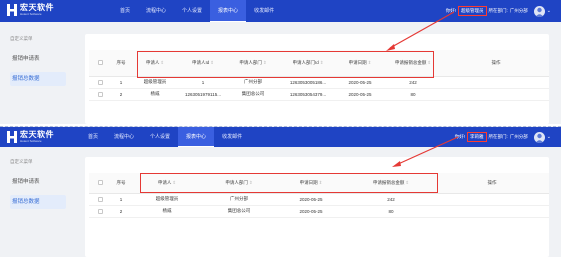 The height and width of the screenshot is (257, 561). Describe the element at coordinates (391, 211) in the screenshot. I see `cell-total-amount: 80` at that location.